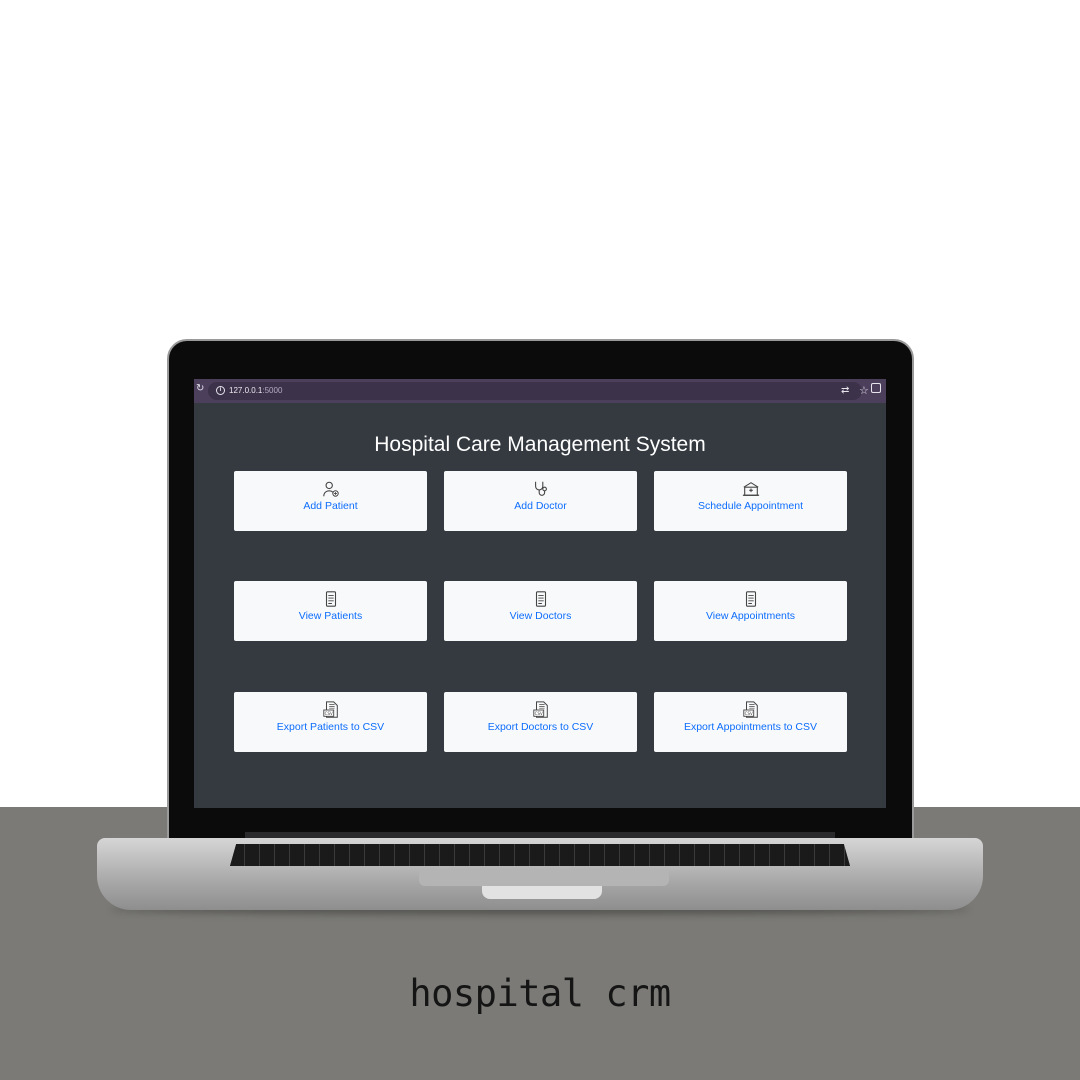 This screenshot has height=1080, width=1080. I want to click on trackpad, so click(544, 877).